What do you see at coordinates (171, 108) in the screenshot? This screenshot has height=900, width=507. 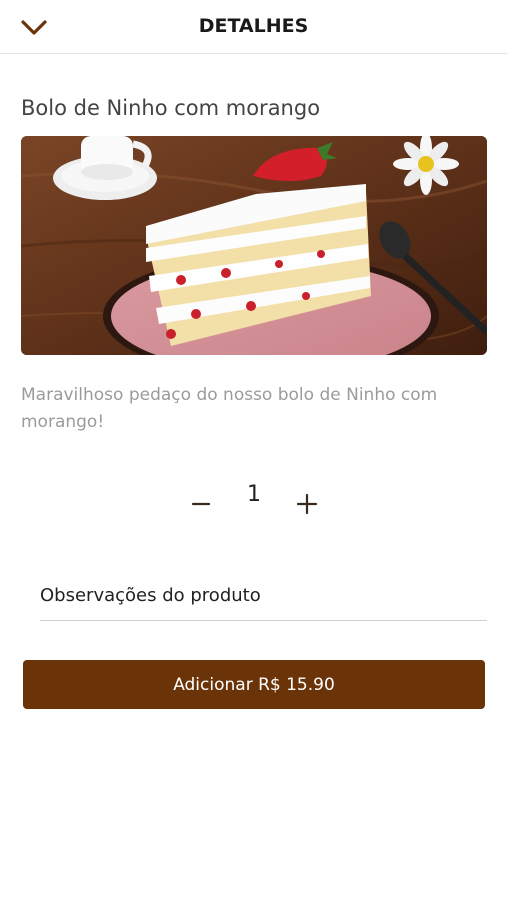 I see `product-name: Bolo de Ninho com morango` at bounding box center [171, 108].